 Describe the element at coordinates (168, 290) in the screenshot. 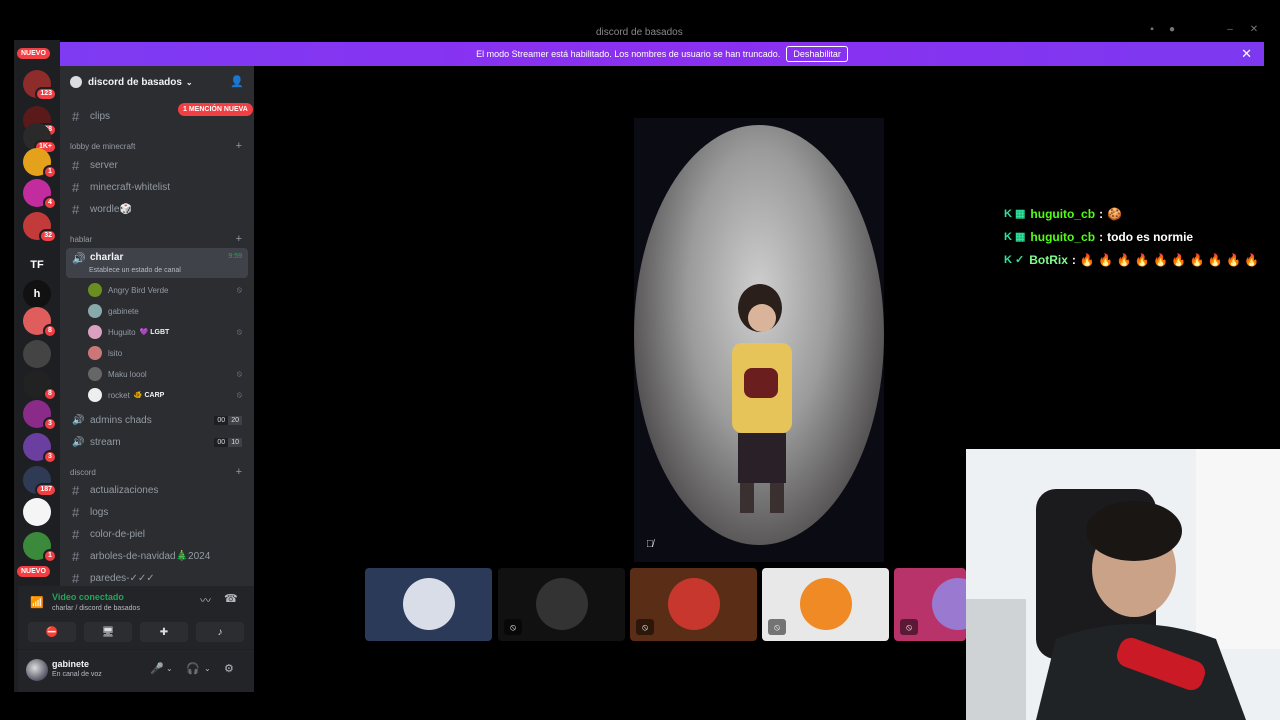

I see `voice-user: Angry Bird Verde ⦸` at that location.